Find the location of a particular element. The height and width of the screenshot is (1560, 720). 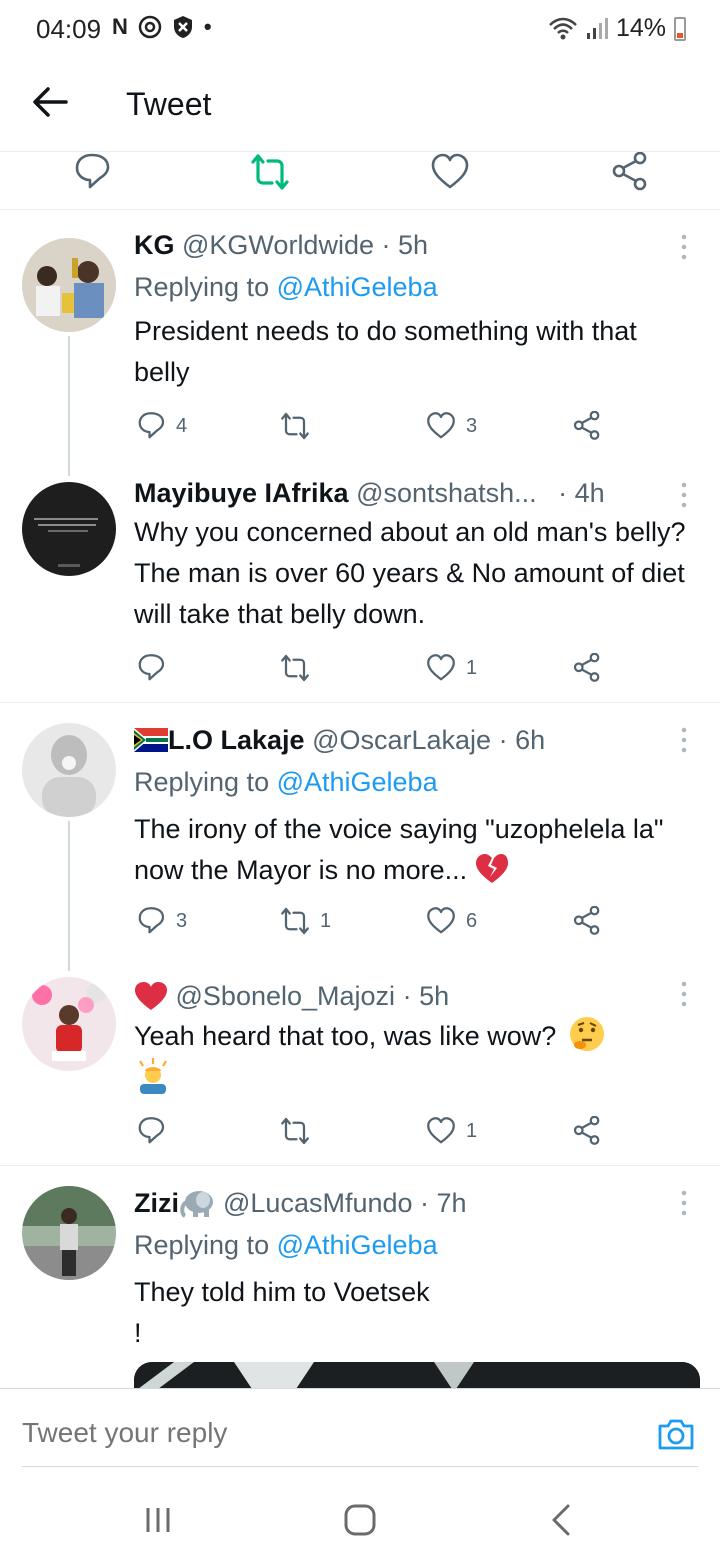

like-action: 3 is located at coordinates (451, 426).